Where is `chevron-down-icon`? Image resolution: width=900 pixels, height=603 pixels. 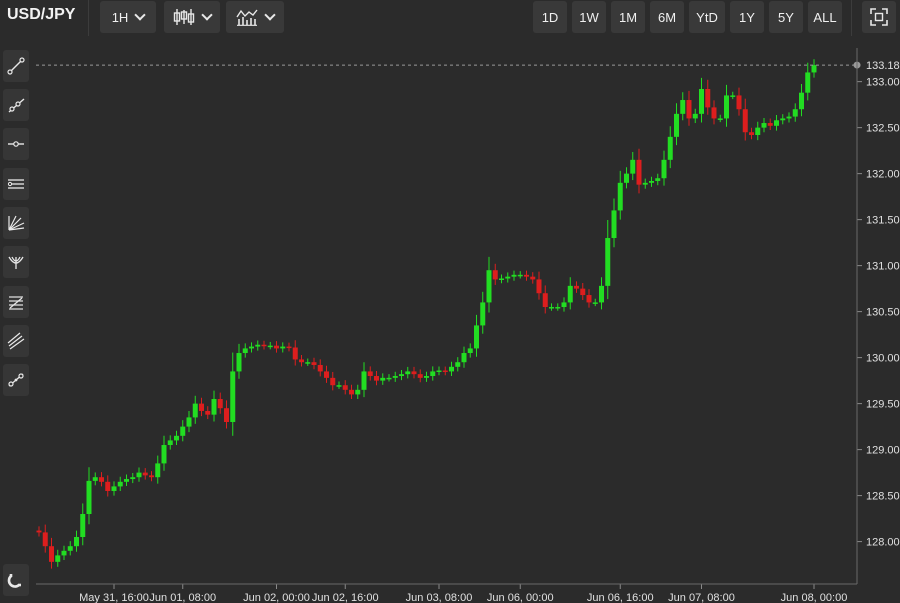 chevron-down-icon is located at coordinates (140, 15).